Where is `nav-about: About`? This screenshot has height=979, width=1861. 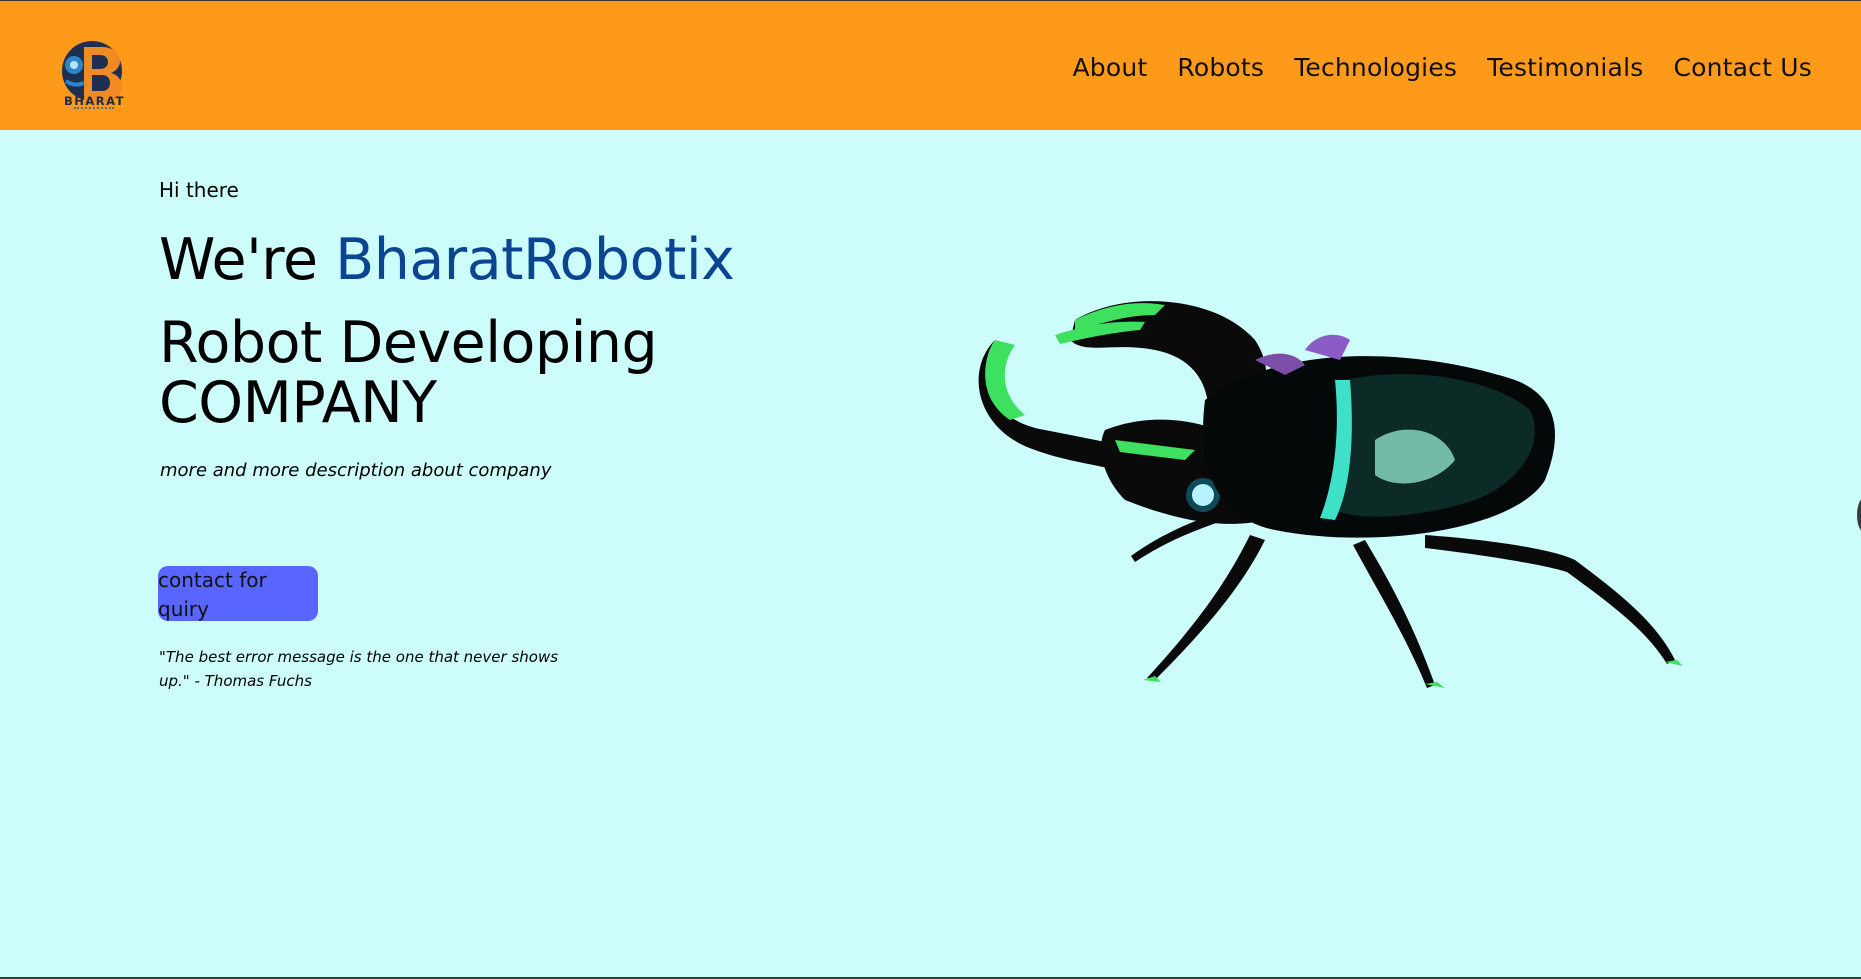
nav-about: About is located at coordinates (1109, 67).